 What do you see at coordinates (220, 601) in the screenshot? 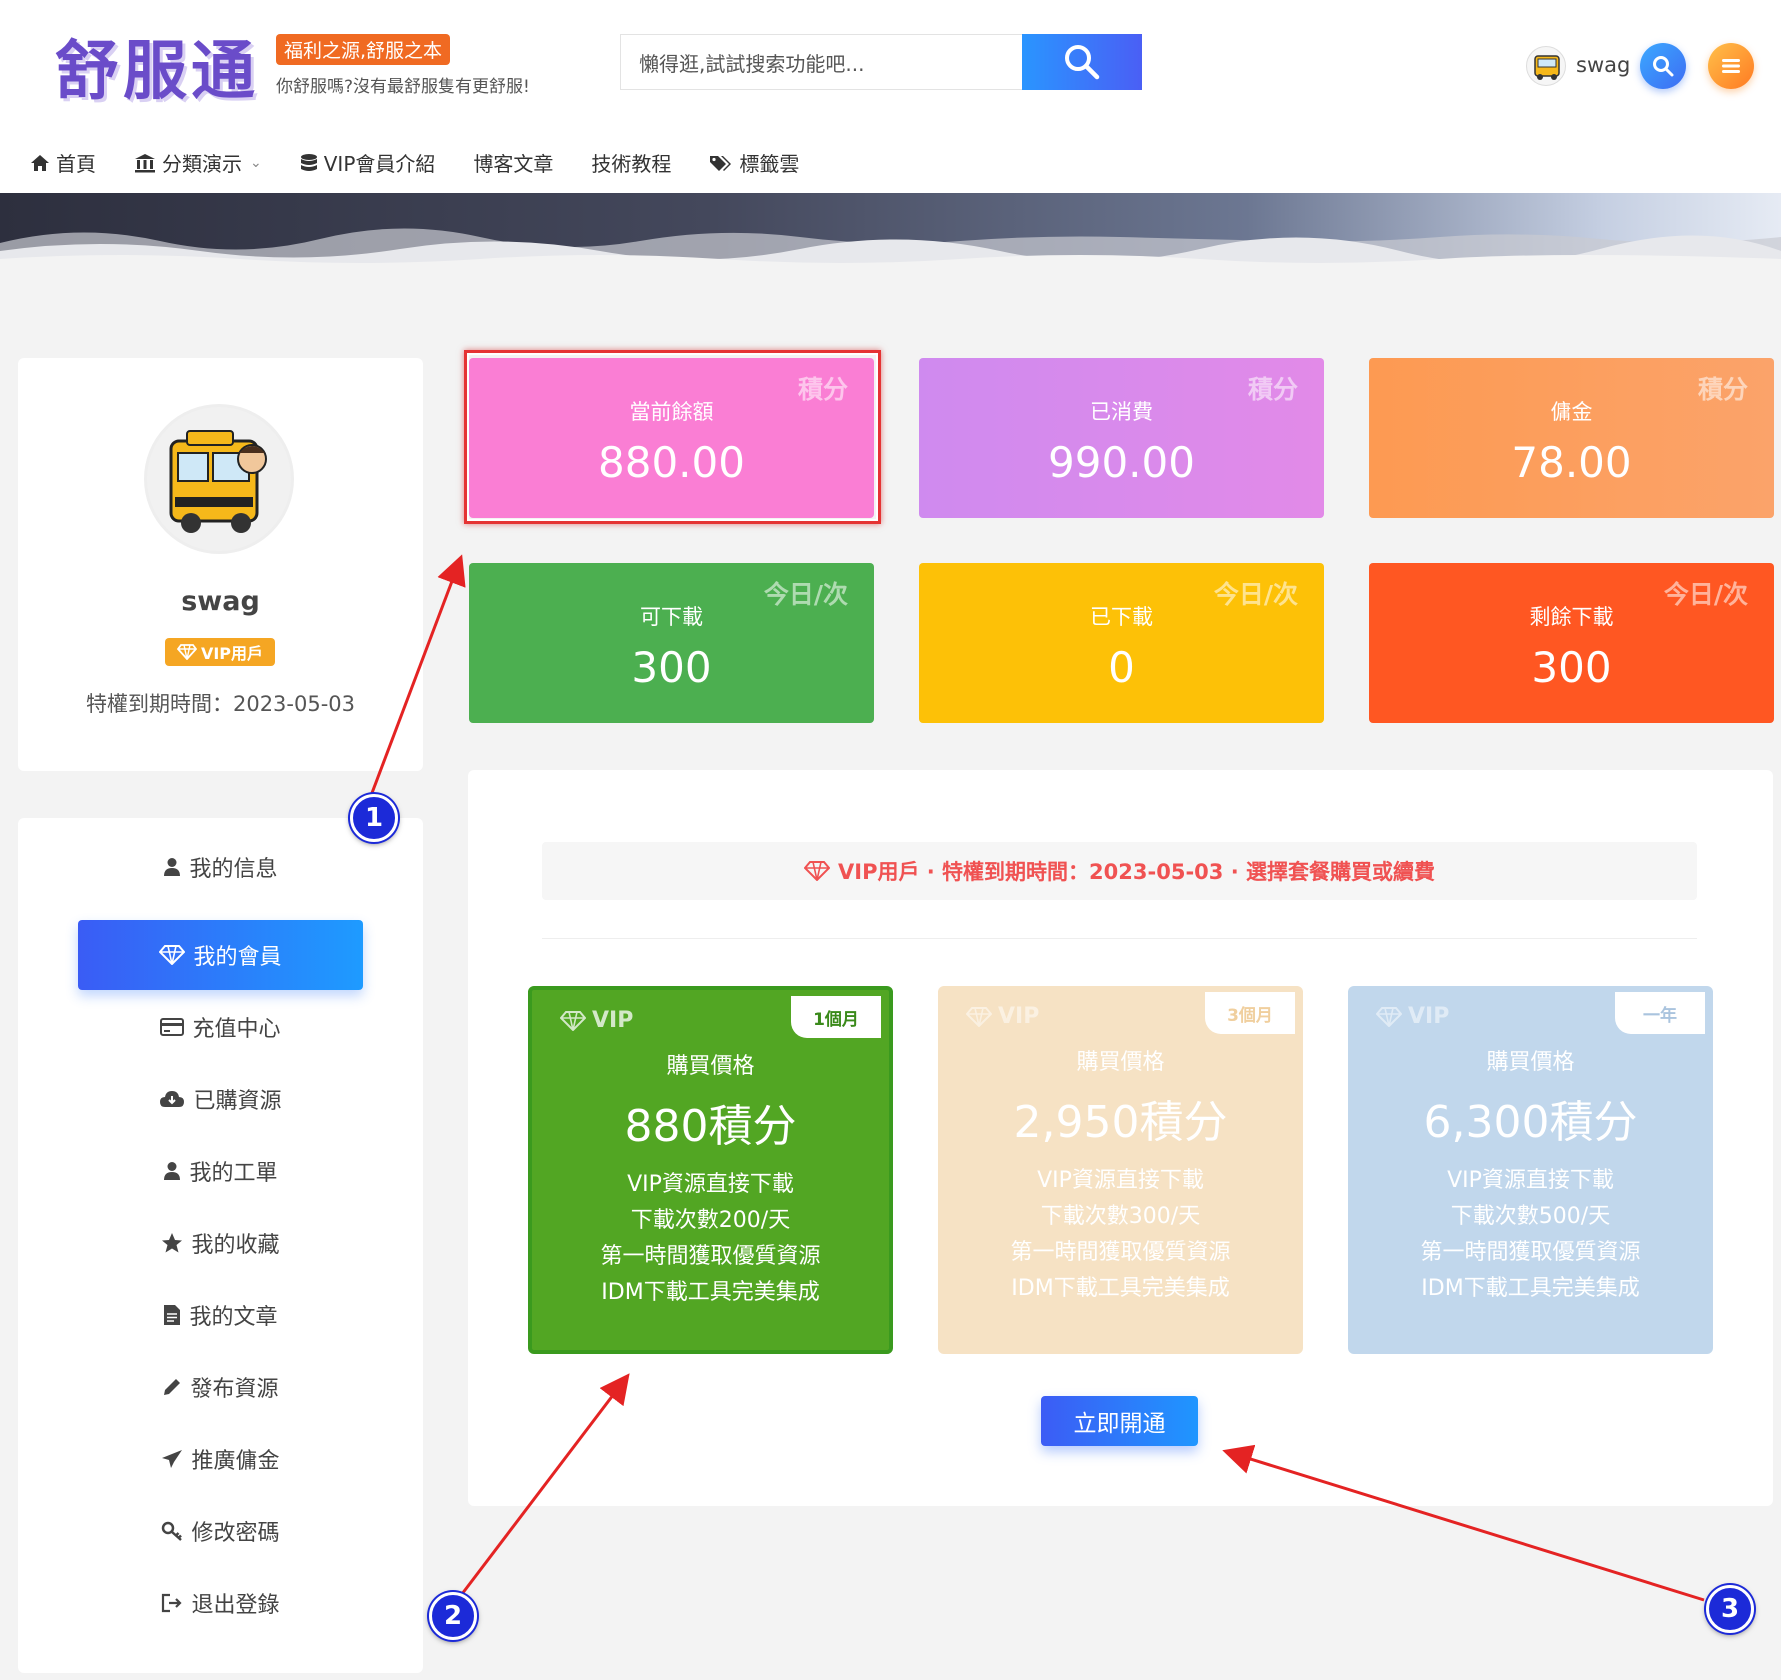
I see `profile-name: swag` at bounding box center [220, 601].